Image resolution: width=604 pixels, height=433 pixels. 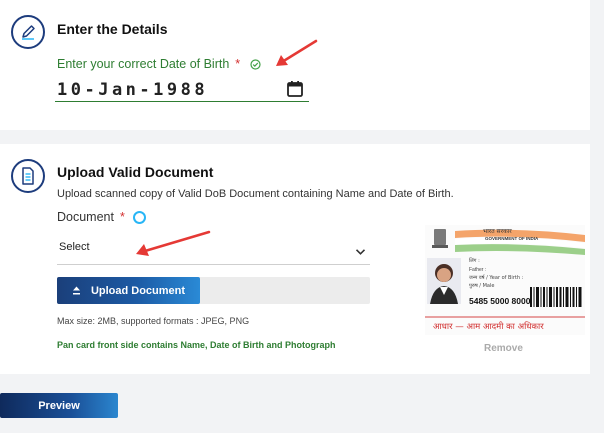 What do you see at coordinates (255, 64) in the screenshot?
I see `check-circle-icon` at bounding box center [255, 64].